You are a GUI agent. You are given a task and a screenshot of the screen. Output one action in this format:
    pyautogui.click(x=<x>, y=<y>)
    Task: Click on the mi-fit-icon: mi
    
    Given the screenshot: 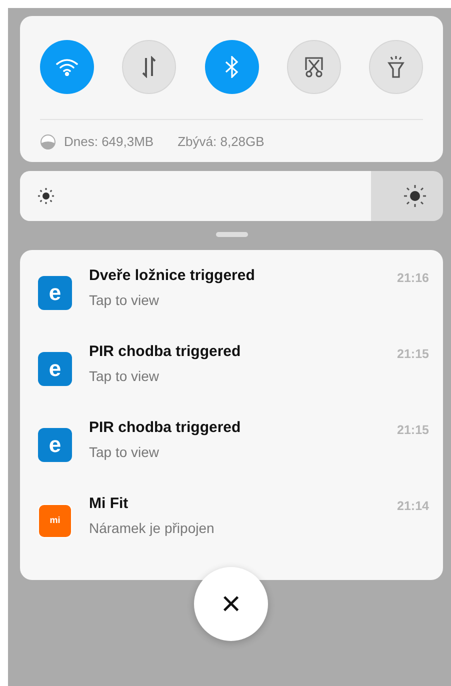 What is the action you would take?
    pyautogui.click(x=55, y=521)
    